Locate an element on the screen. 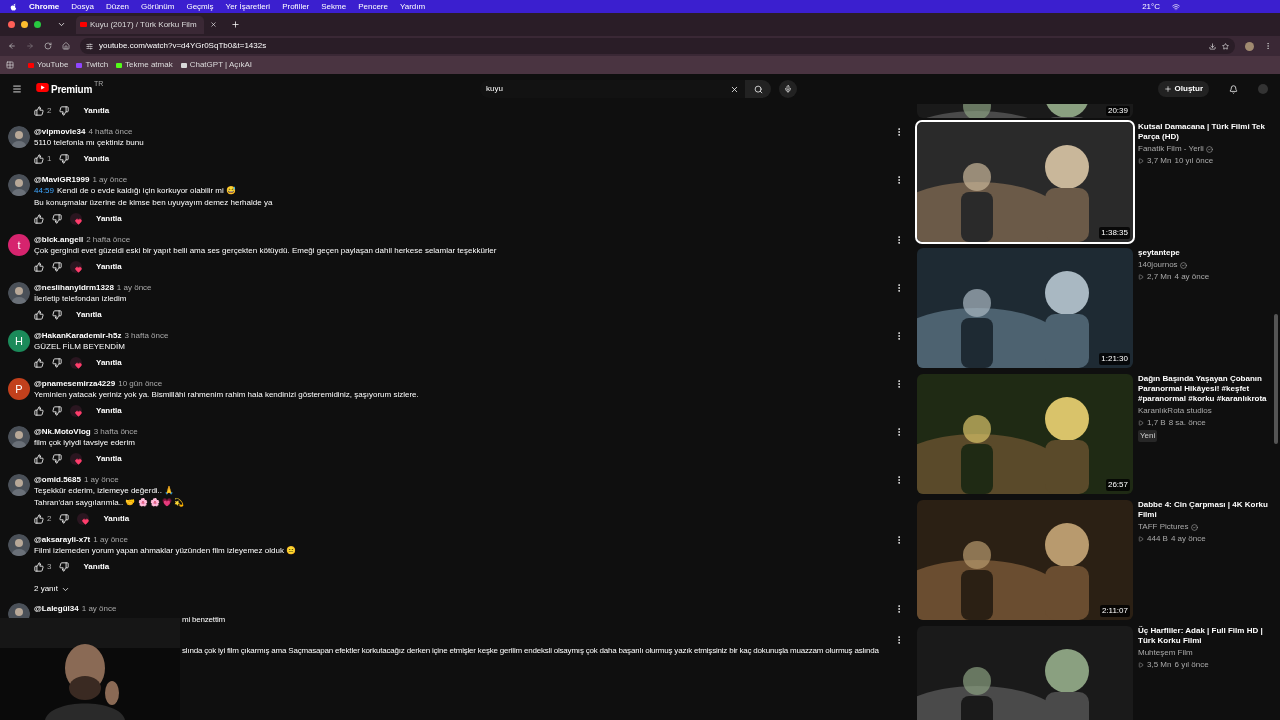  video-title: Dabbe 4: Cin Çarpması | 4K Korku Filmi is located at coordinates (1205, 510).